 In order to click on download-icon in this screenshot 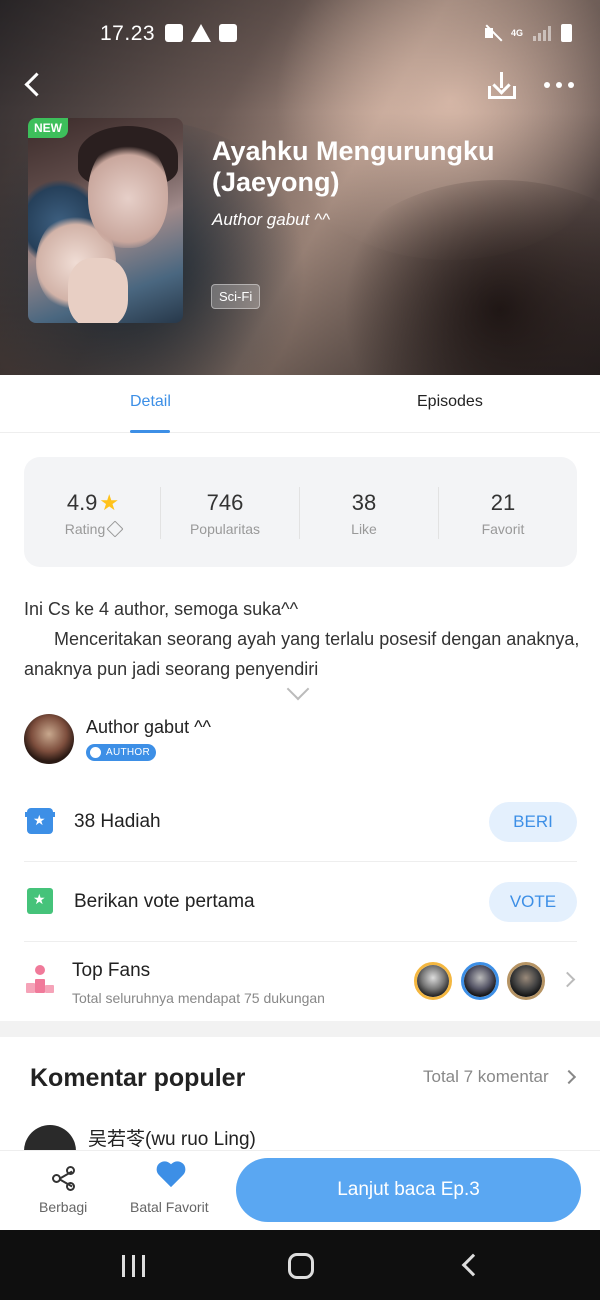, I will do `click(502, 86)`.